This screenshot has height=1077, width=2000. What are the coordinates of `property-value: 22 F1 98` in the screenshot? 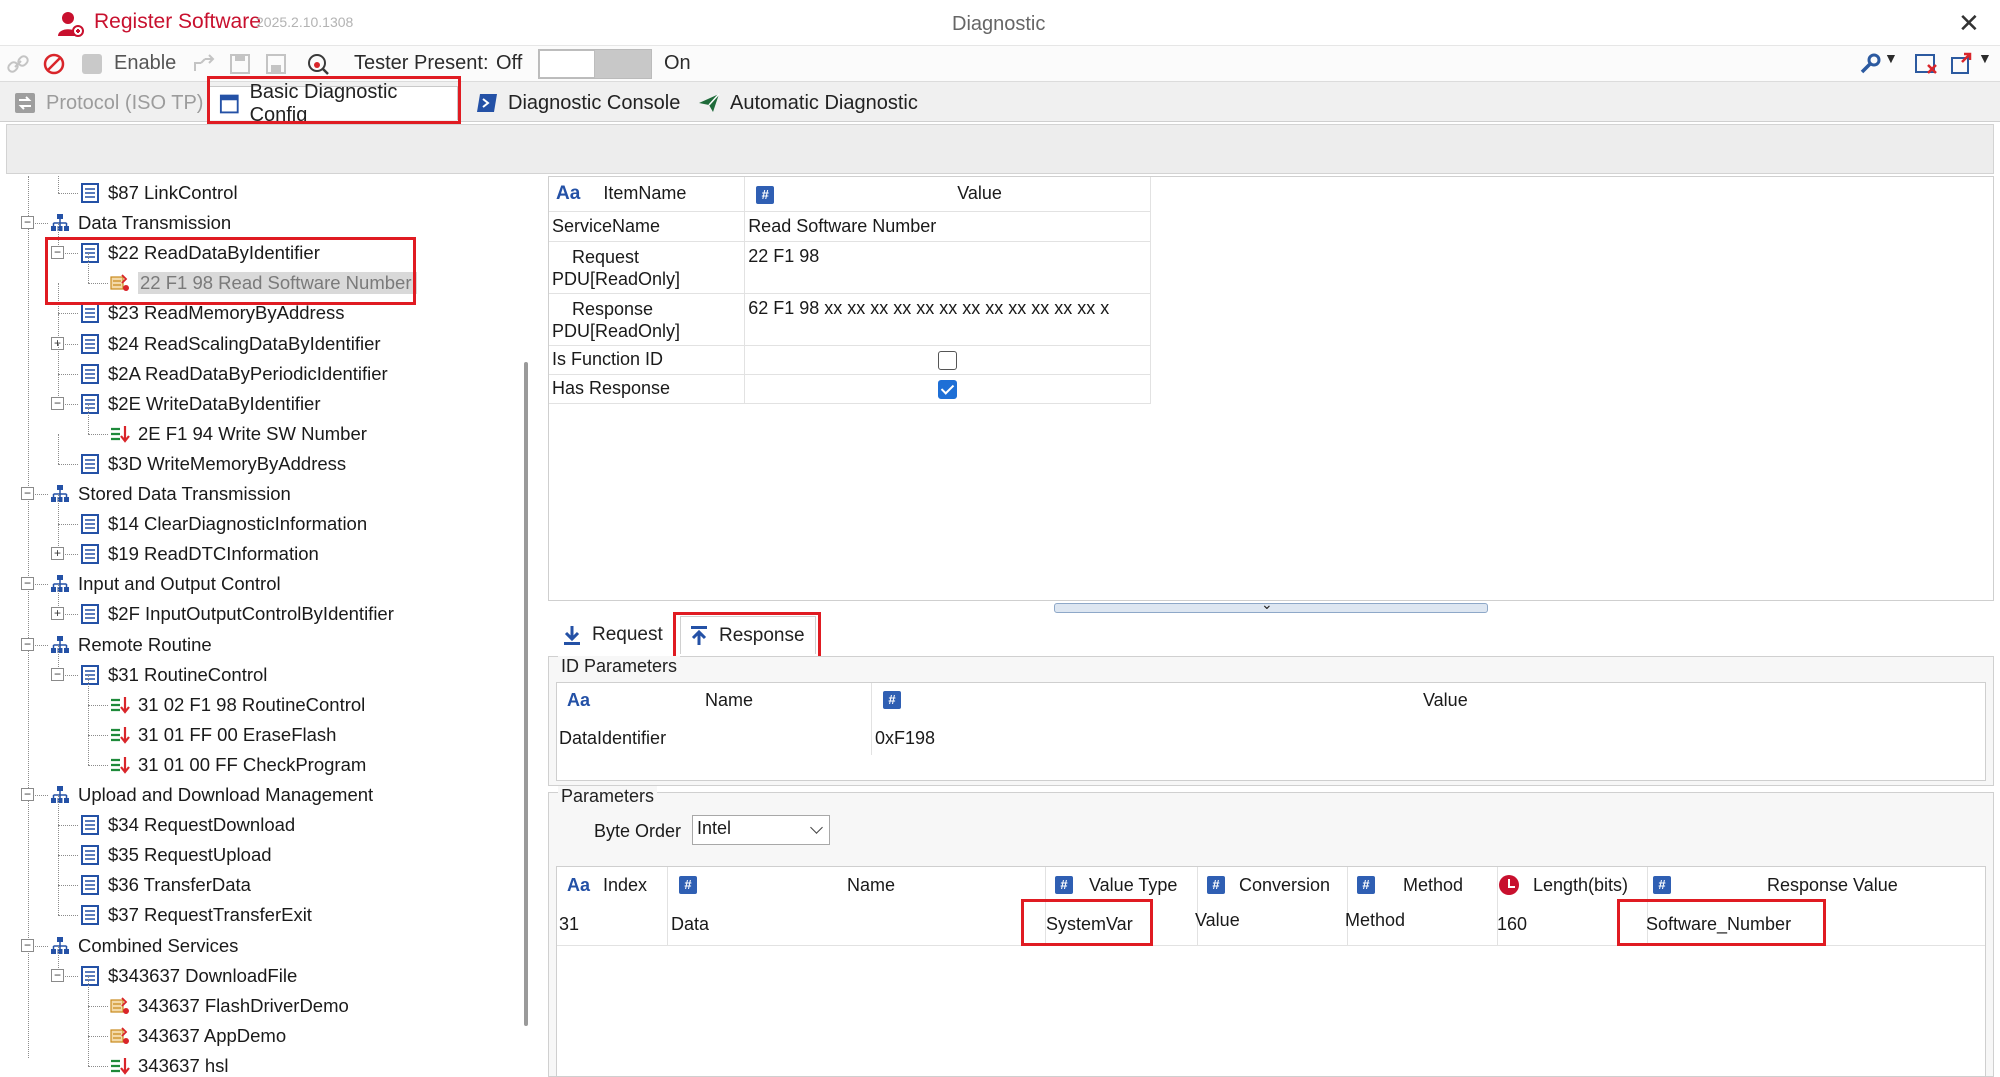 It's located at (783, 256).